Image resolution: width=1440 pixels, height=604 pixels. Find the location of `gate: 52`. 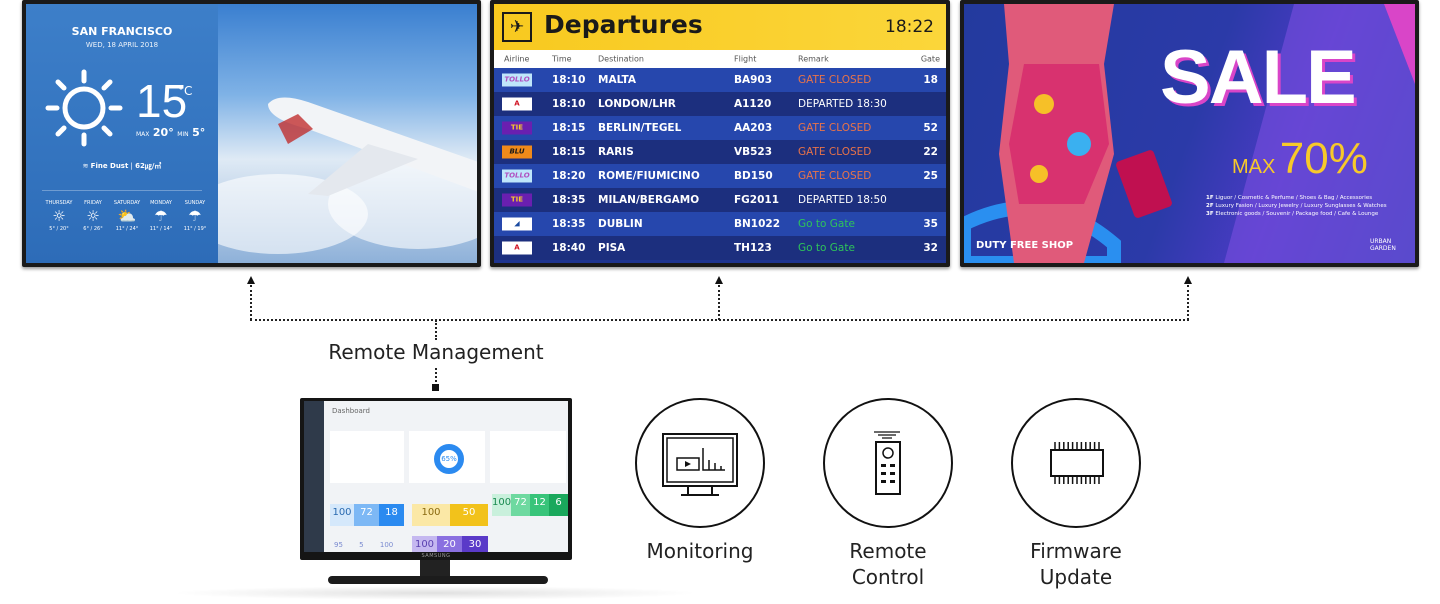

gate: 52 is located at coordinates (930, 128).